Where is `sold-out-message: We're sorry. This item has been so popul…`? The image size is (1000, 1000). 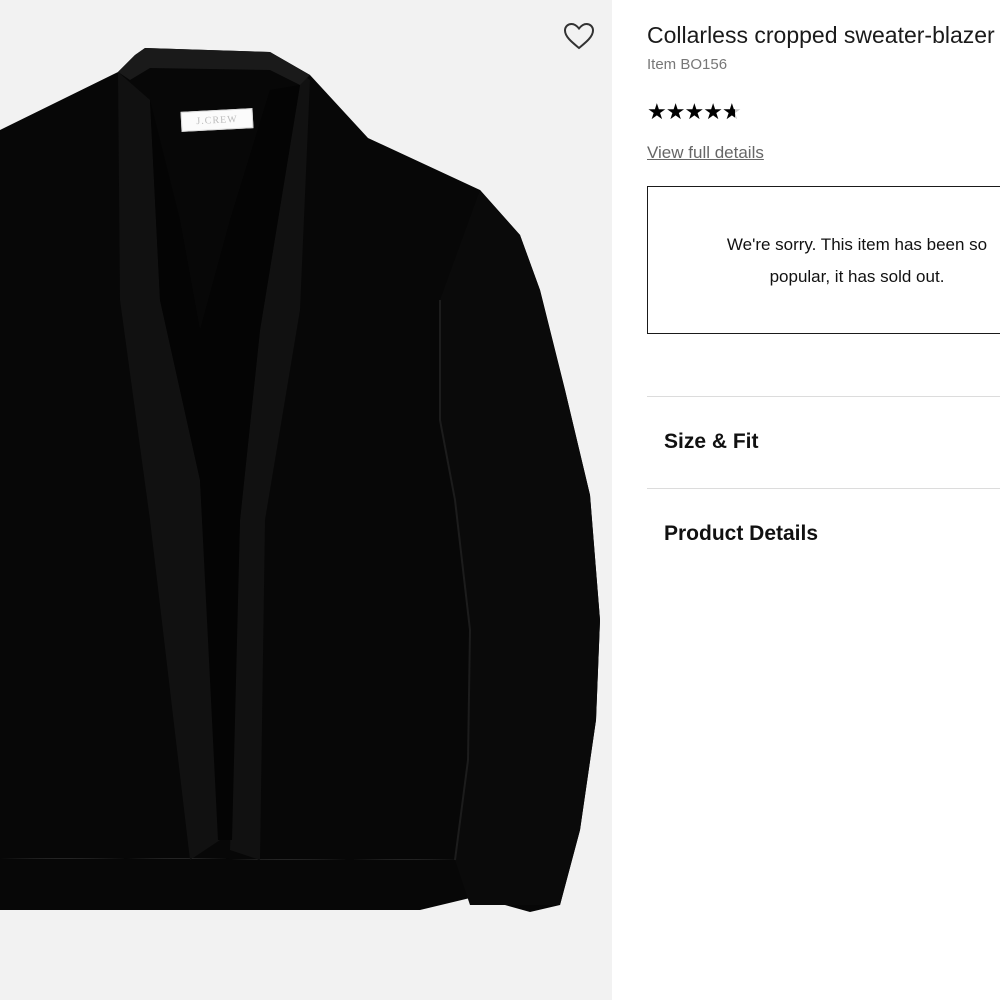
sold-out-message: We're sorry. This item has been so popul… is located at coordinates (824, 261).